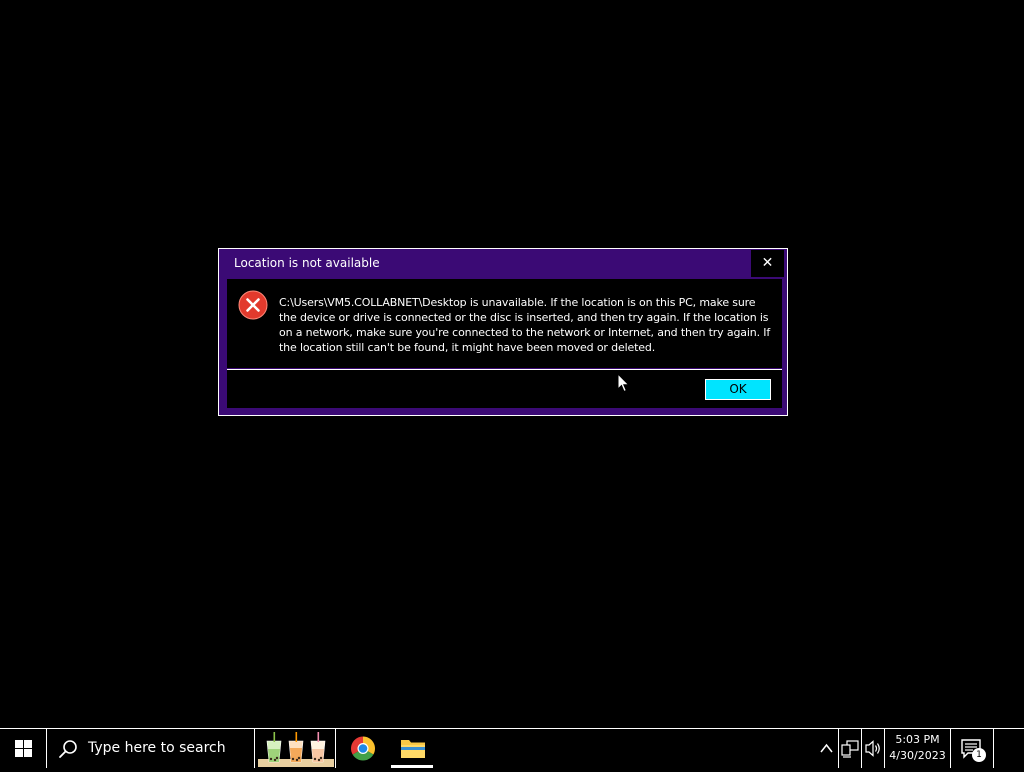 The height and width of the screenshot is (772, 1024). Describe the element at coordinates (512, 748) in the screenshot. I see `taskbar: Type here to search 5:03 PM 4/30/2023 1` at that location.